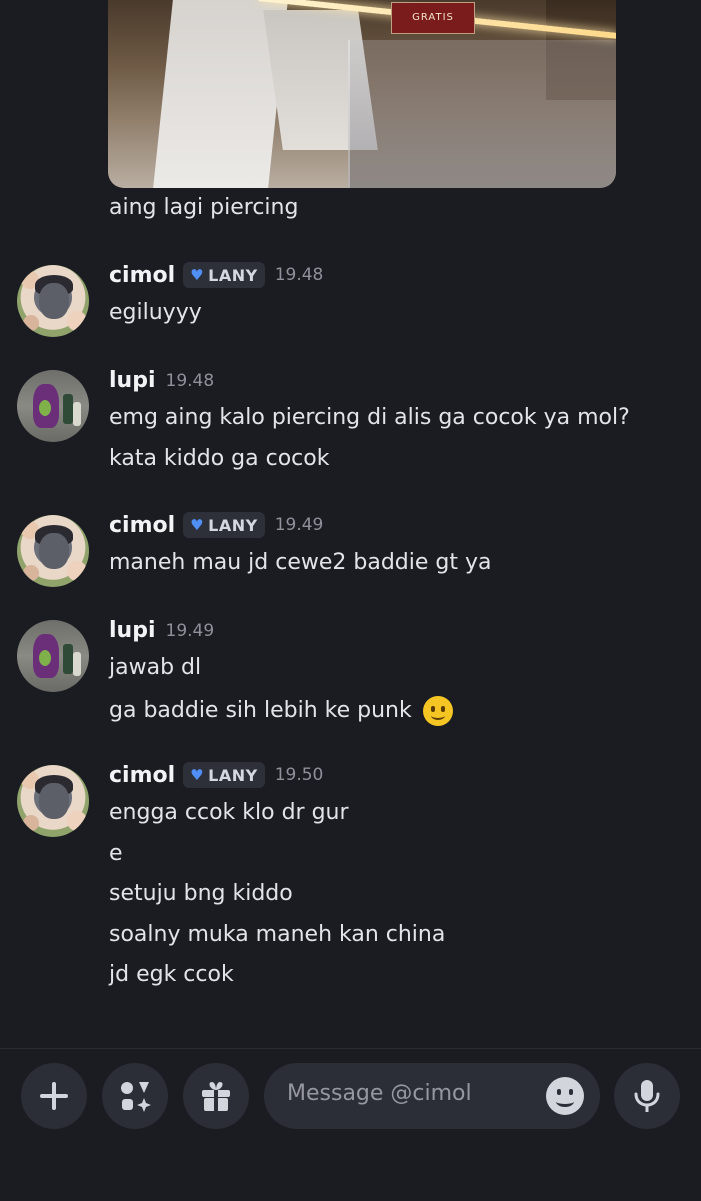 The width and height of the screenshot is (701, 1201). I want to click on voice-message-button, so click(647, 1096).